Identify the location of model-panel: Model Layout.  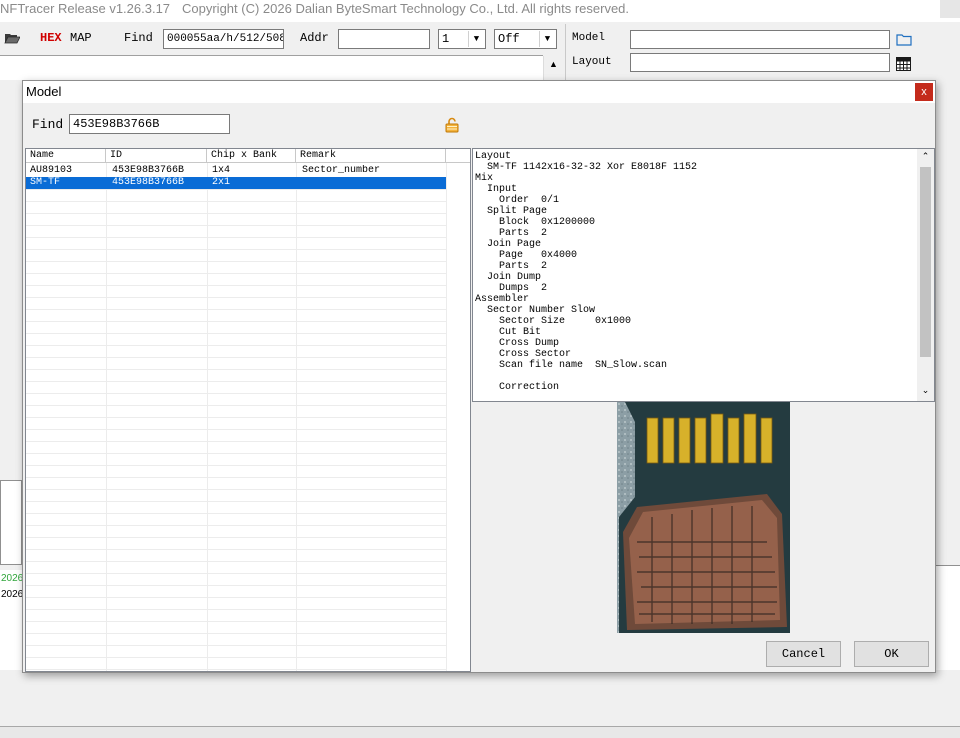
(762, 52).